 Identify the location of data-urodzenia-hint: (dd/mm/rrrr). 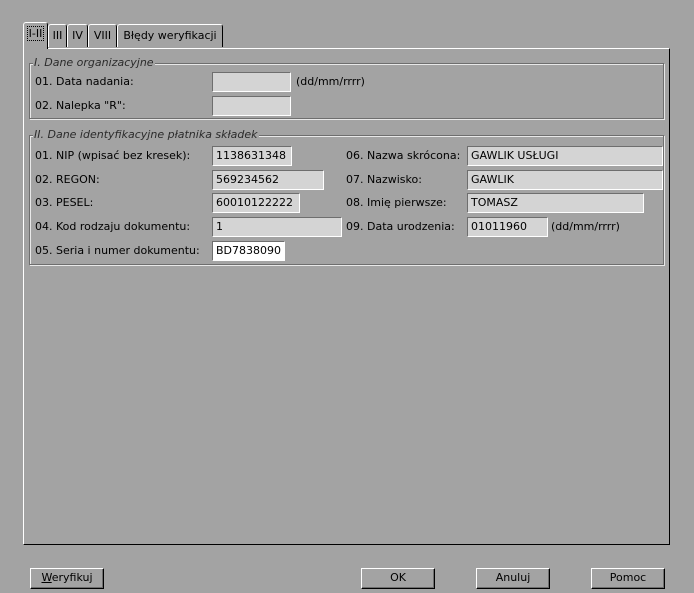
(585, 226).